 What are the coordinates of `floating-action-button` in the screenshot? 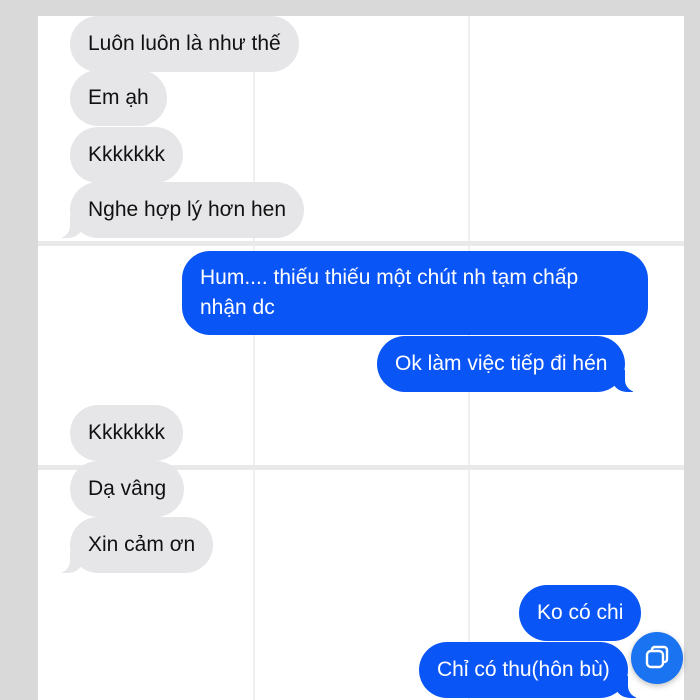 It's located at (657, 658).